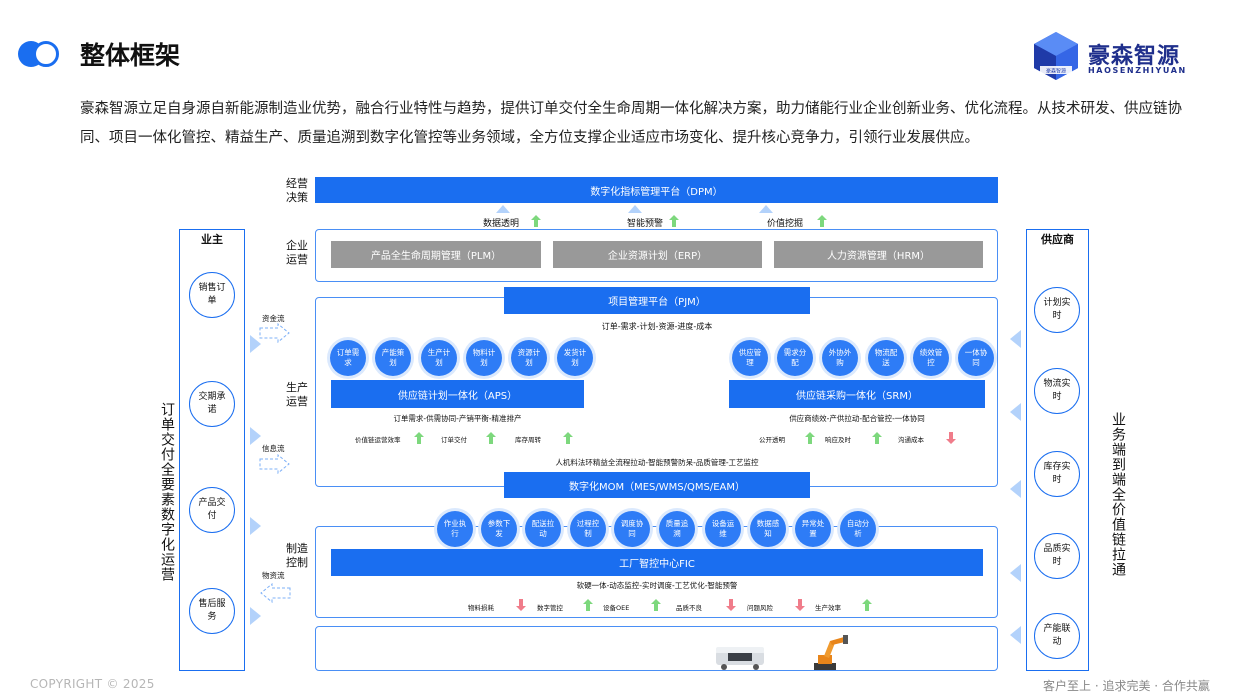  I want to click on equipment-section, so click(656, 648).